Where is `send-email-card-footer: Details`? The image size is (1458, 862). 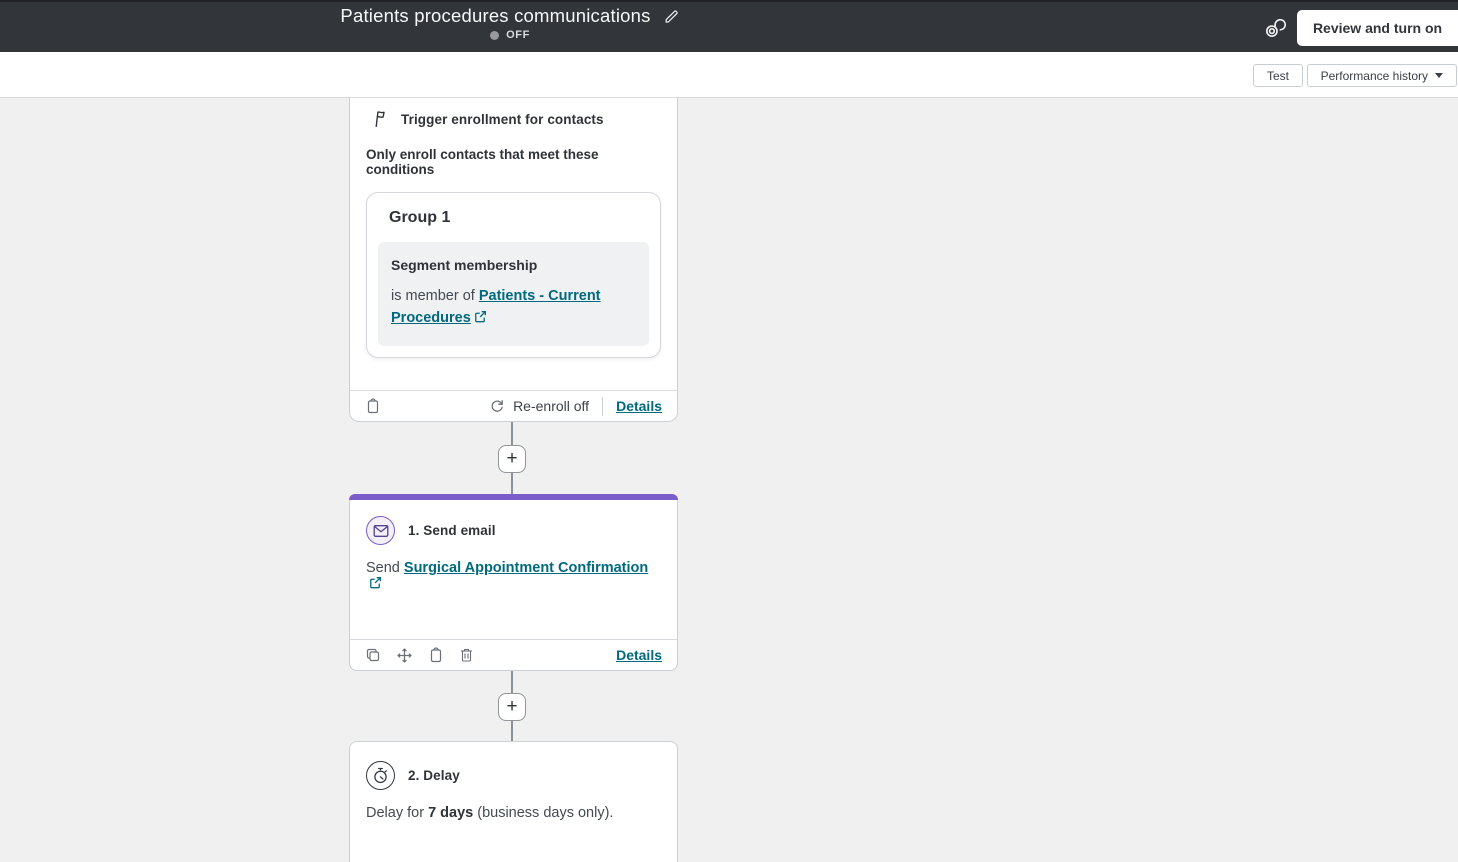
send-email-card-footer: Details is located at coordinates (513, 654).